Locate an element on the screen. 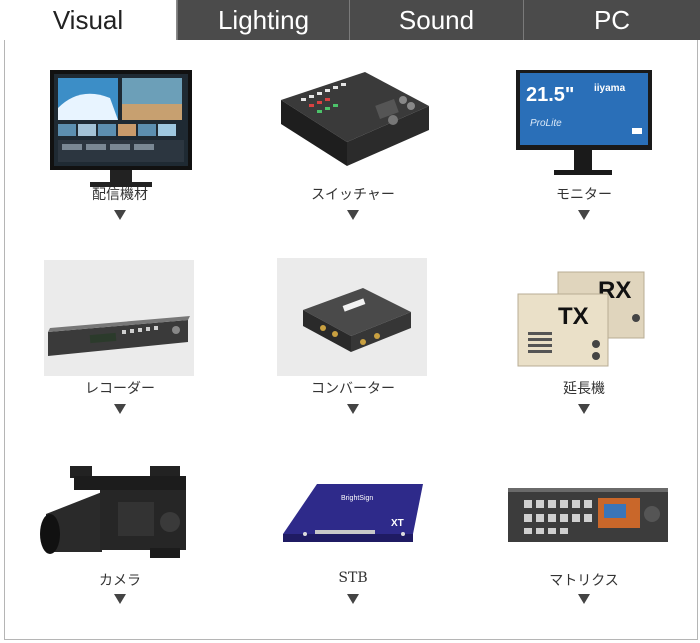 The height and width of the screenshot is (643, 700). item-label: マトリクス is located at coordinates (584, 581).